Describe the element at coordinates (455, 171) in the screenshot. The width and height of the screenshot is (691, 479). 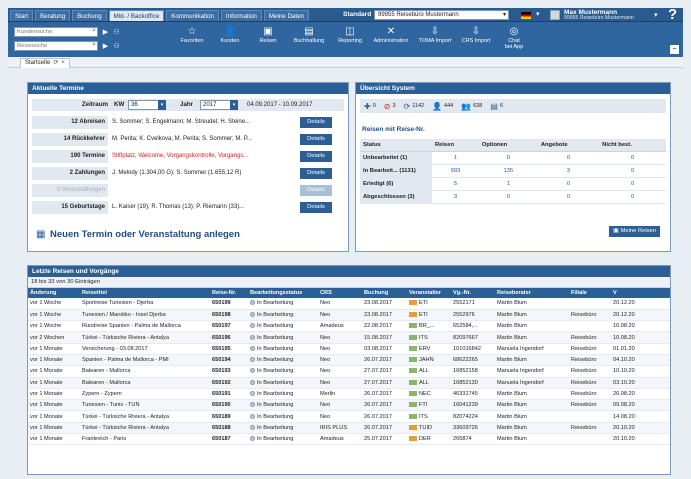
I see `reisen-cell: 993` at that location.